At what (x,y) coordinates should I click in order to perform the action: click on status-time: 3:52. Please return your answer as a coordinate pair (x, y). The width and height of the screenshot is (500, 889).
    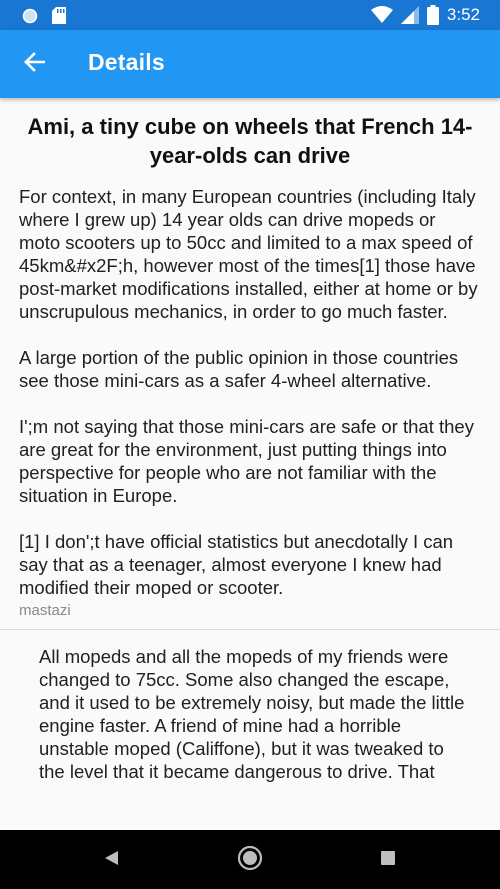
    Looking at the image, I should click on (463, 14).